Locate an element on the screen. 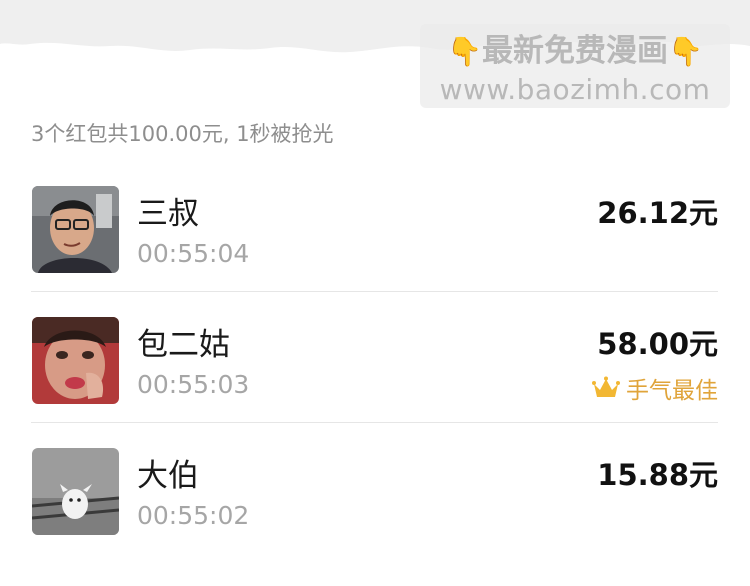 Image resolution: width=750 pixels, height=586 pixels. watermark-url: www.baozimh.com is located at coordinates (575, 89).